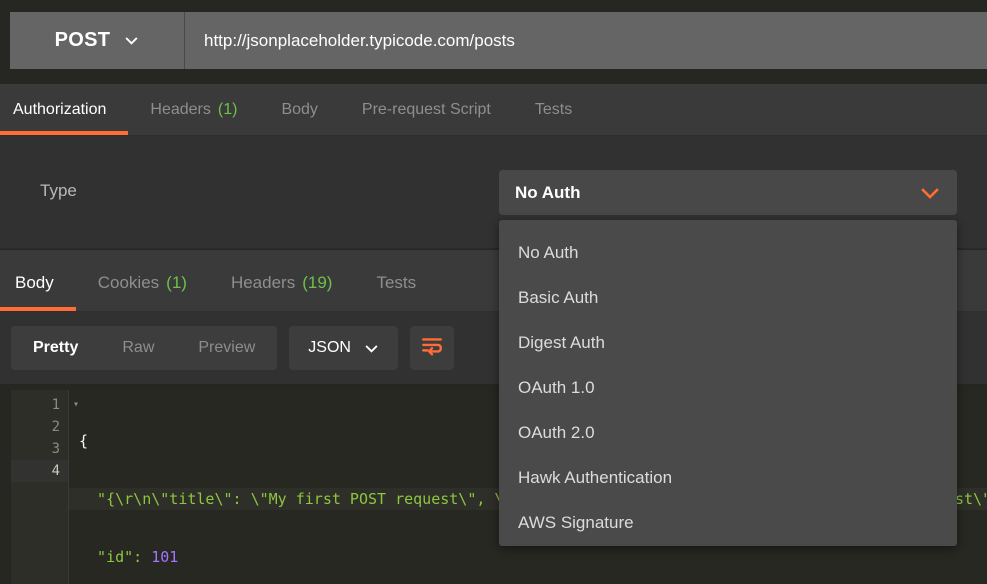 The height and width of the screenshot is (584, 987). I want to click on response-tab-cookies-label: Cookies, so click(128, 282).